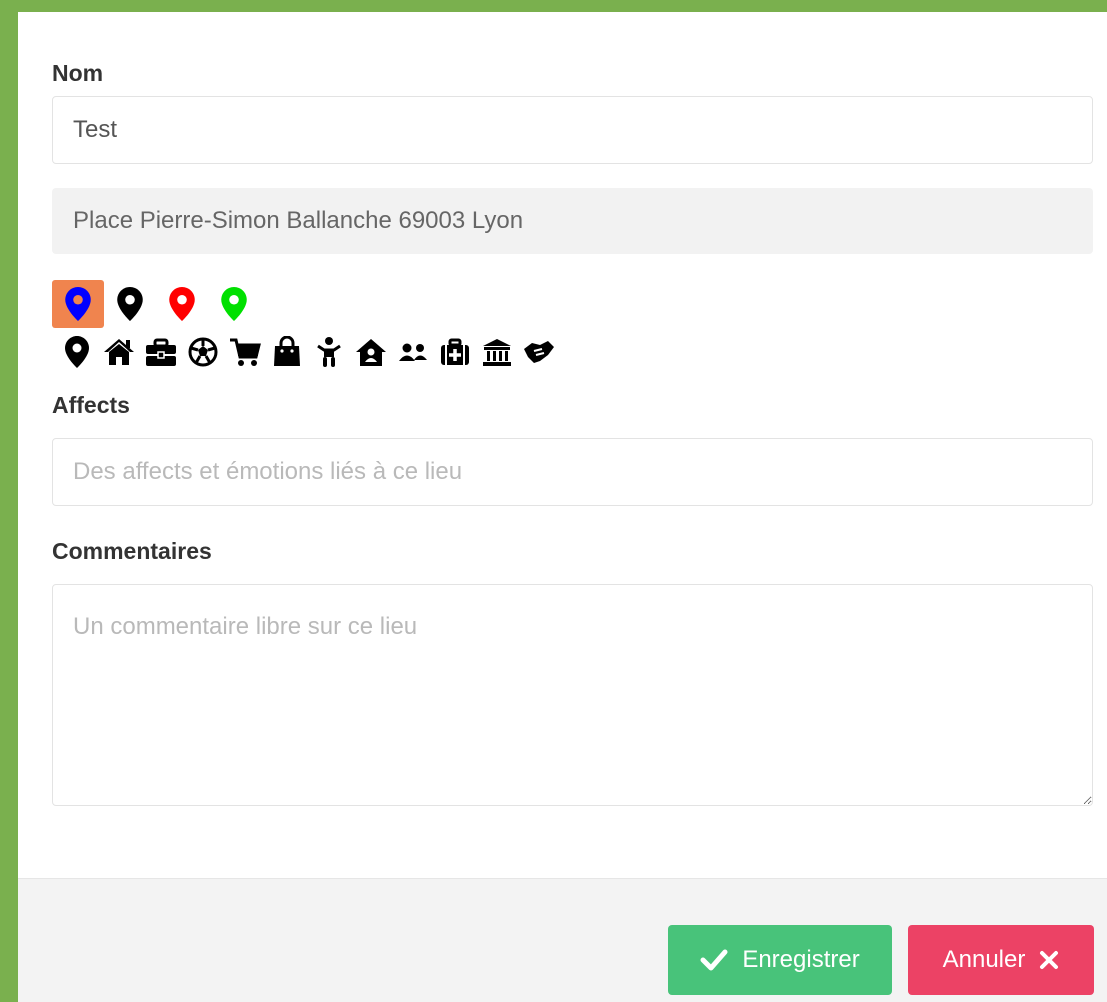 This screenshot has width=1107, height=1002. What do you see at coordinates (572, 221) in the screenshot?
I see `address-field` at bounding box center [572, 221].